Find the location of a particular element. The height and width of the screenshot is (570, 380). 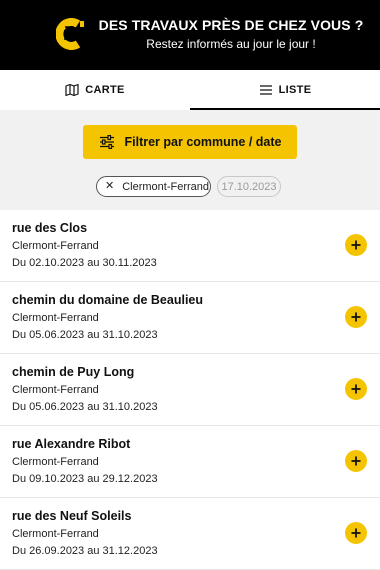

date-range: Du 02.10.2023 au 30.11.2023 is located at coordinates (84, 263).